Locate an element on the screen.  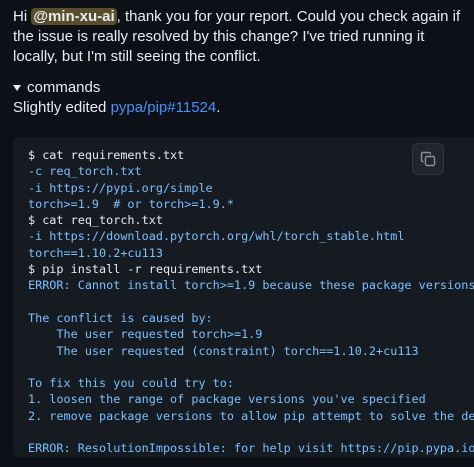
greeting-text: Hi is located at coordinates (22, 16).